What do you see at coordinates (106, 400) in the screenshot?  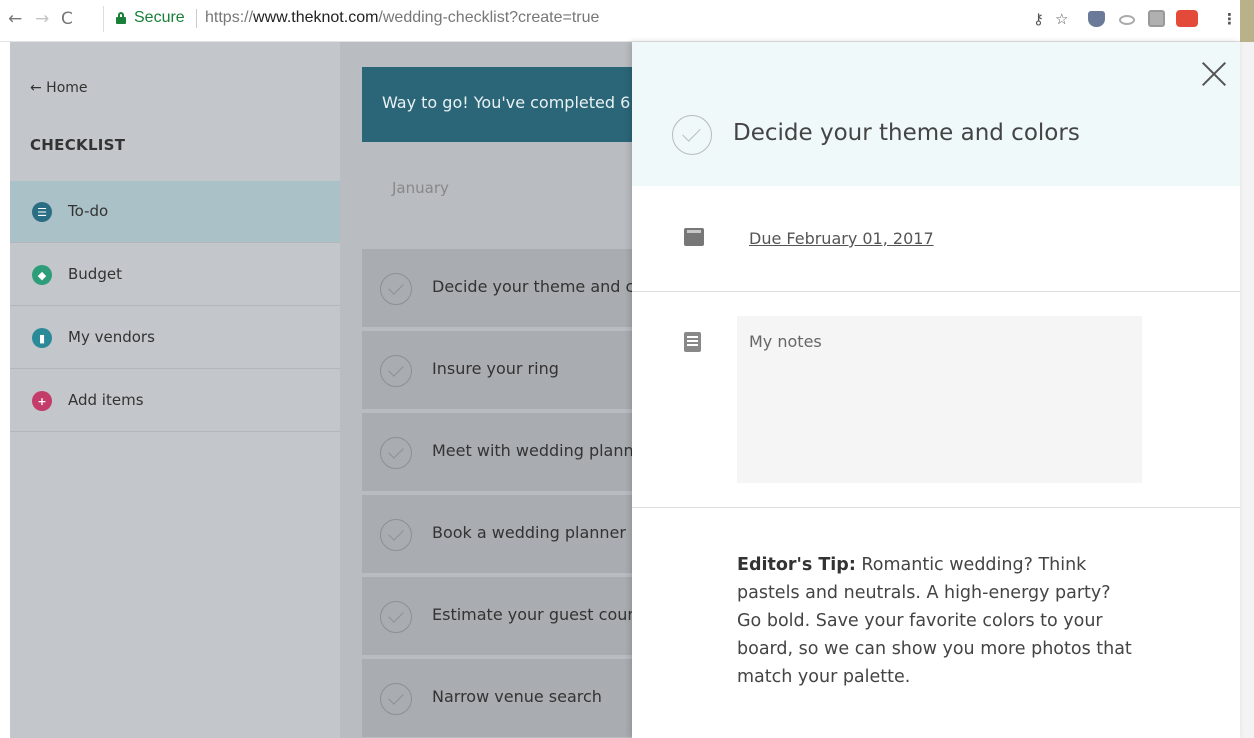 I see `sidebar-item-label: Add items` at bounding box center [106, 400].